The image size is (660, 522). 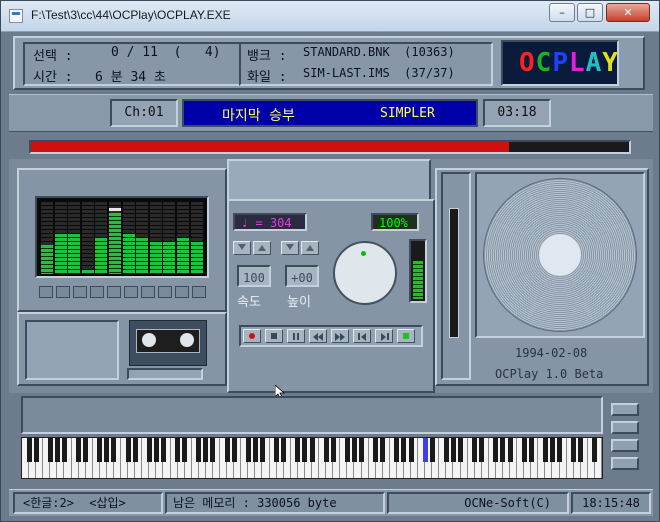 What do you see at coordinates (384, 336) in the screenshot?
I see `next-button` at bounding box center [384, 336].